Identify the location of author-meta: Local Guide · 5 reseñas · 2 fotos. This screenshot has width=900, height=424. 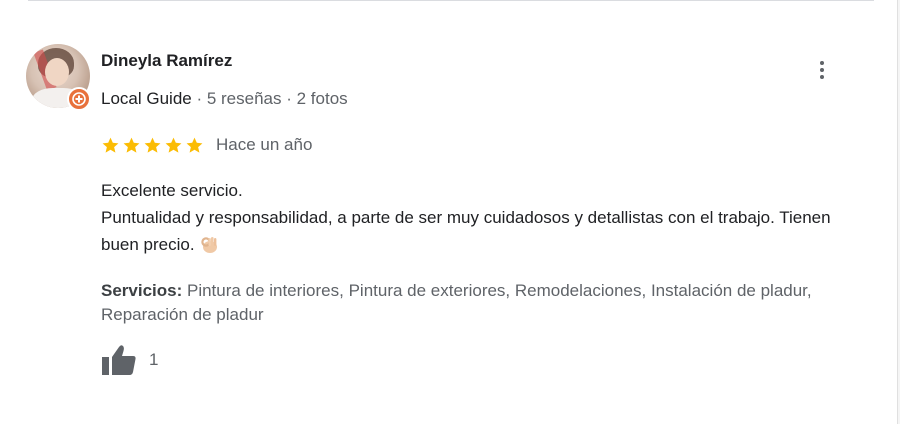
(224, 99).